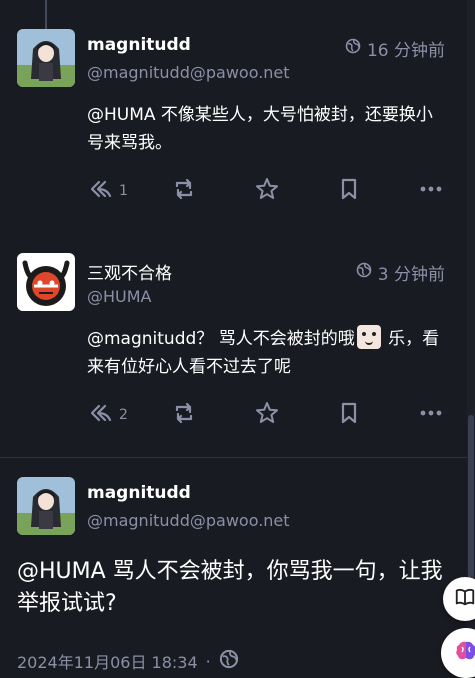 The width and height of the screenshot is (475, 678). Describe the element at coordinates (260, 129) in the screenshot. I see `status-content: @HUMA 不像某些人，大号怕被封，还要换小号来骂我。` at that location.